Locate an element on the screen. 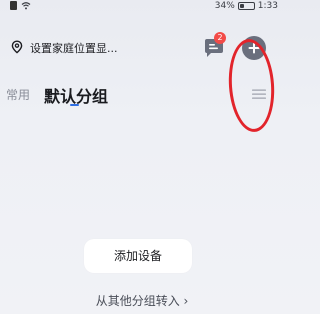 Image resolution: width=320 pixels, height=314 pixels. status-right: 34% 1:33 is located at coordinates (246, 6).